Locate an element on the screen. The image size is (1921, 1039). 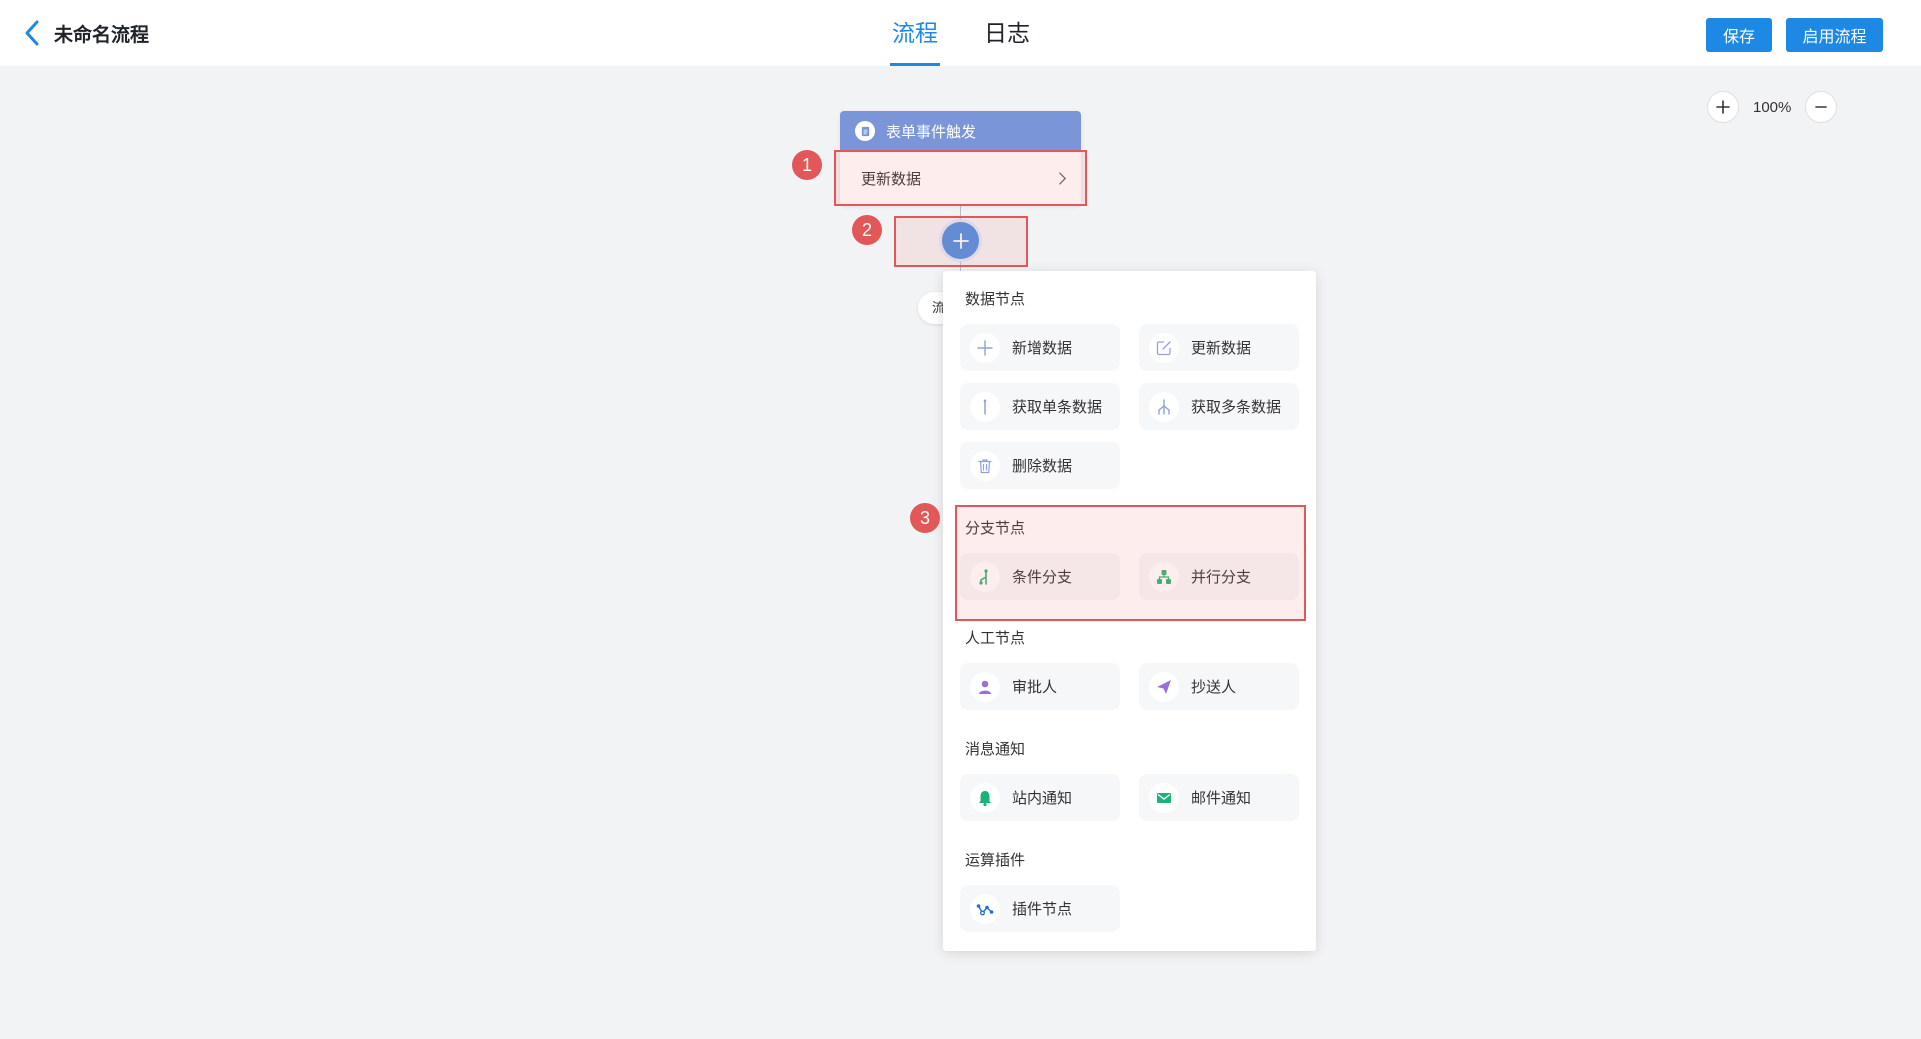
page-title: 未命名流程 is located at coordinates (102, 35).